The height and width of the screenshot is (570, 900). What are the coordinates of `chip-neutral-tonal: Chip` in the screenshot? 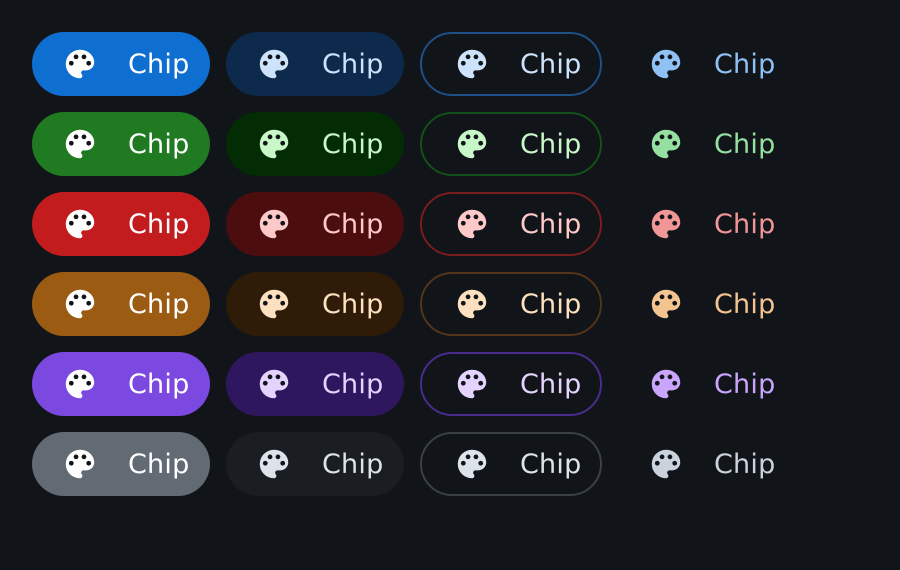 It's located at (315, 464).